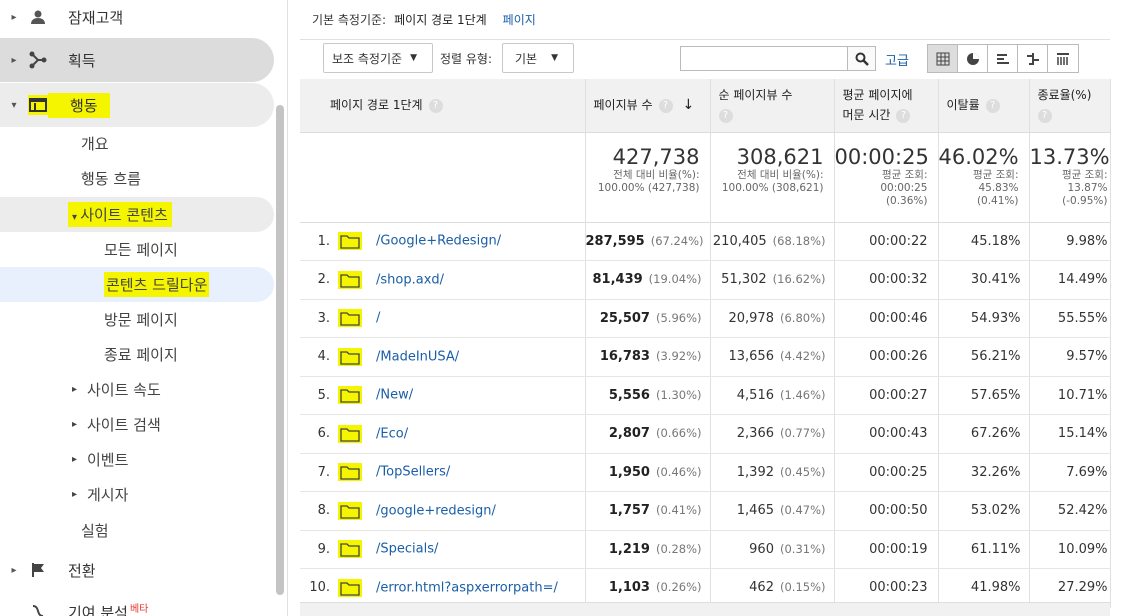 This screenshot has width=1124, height=616. Describe the element at coordinates (555, 58) in the screenshot. I see `caret-down-icon: ▼` at that location.